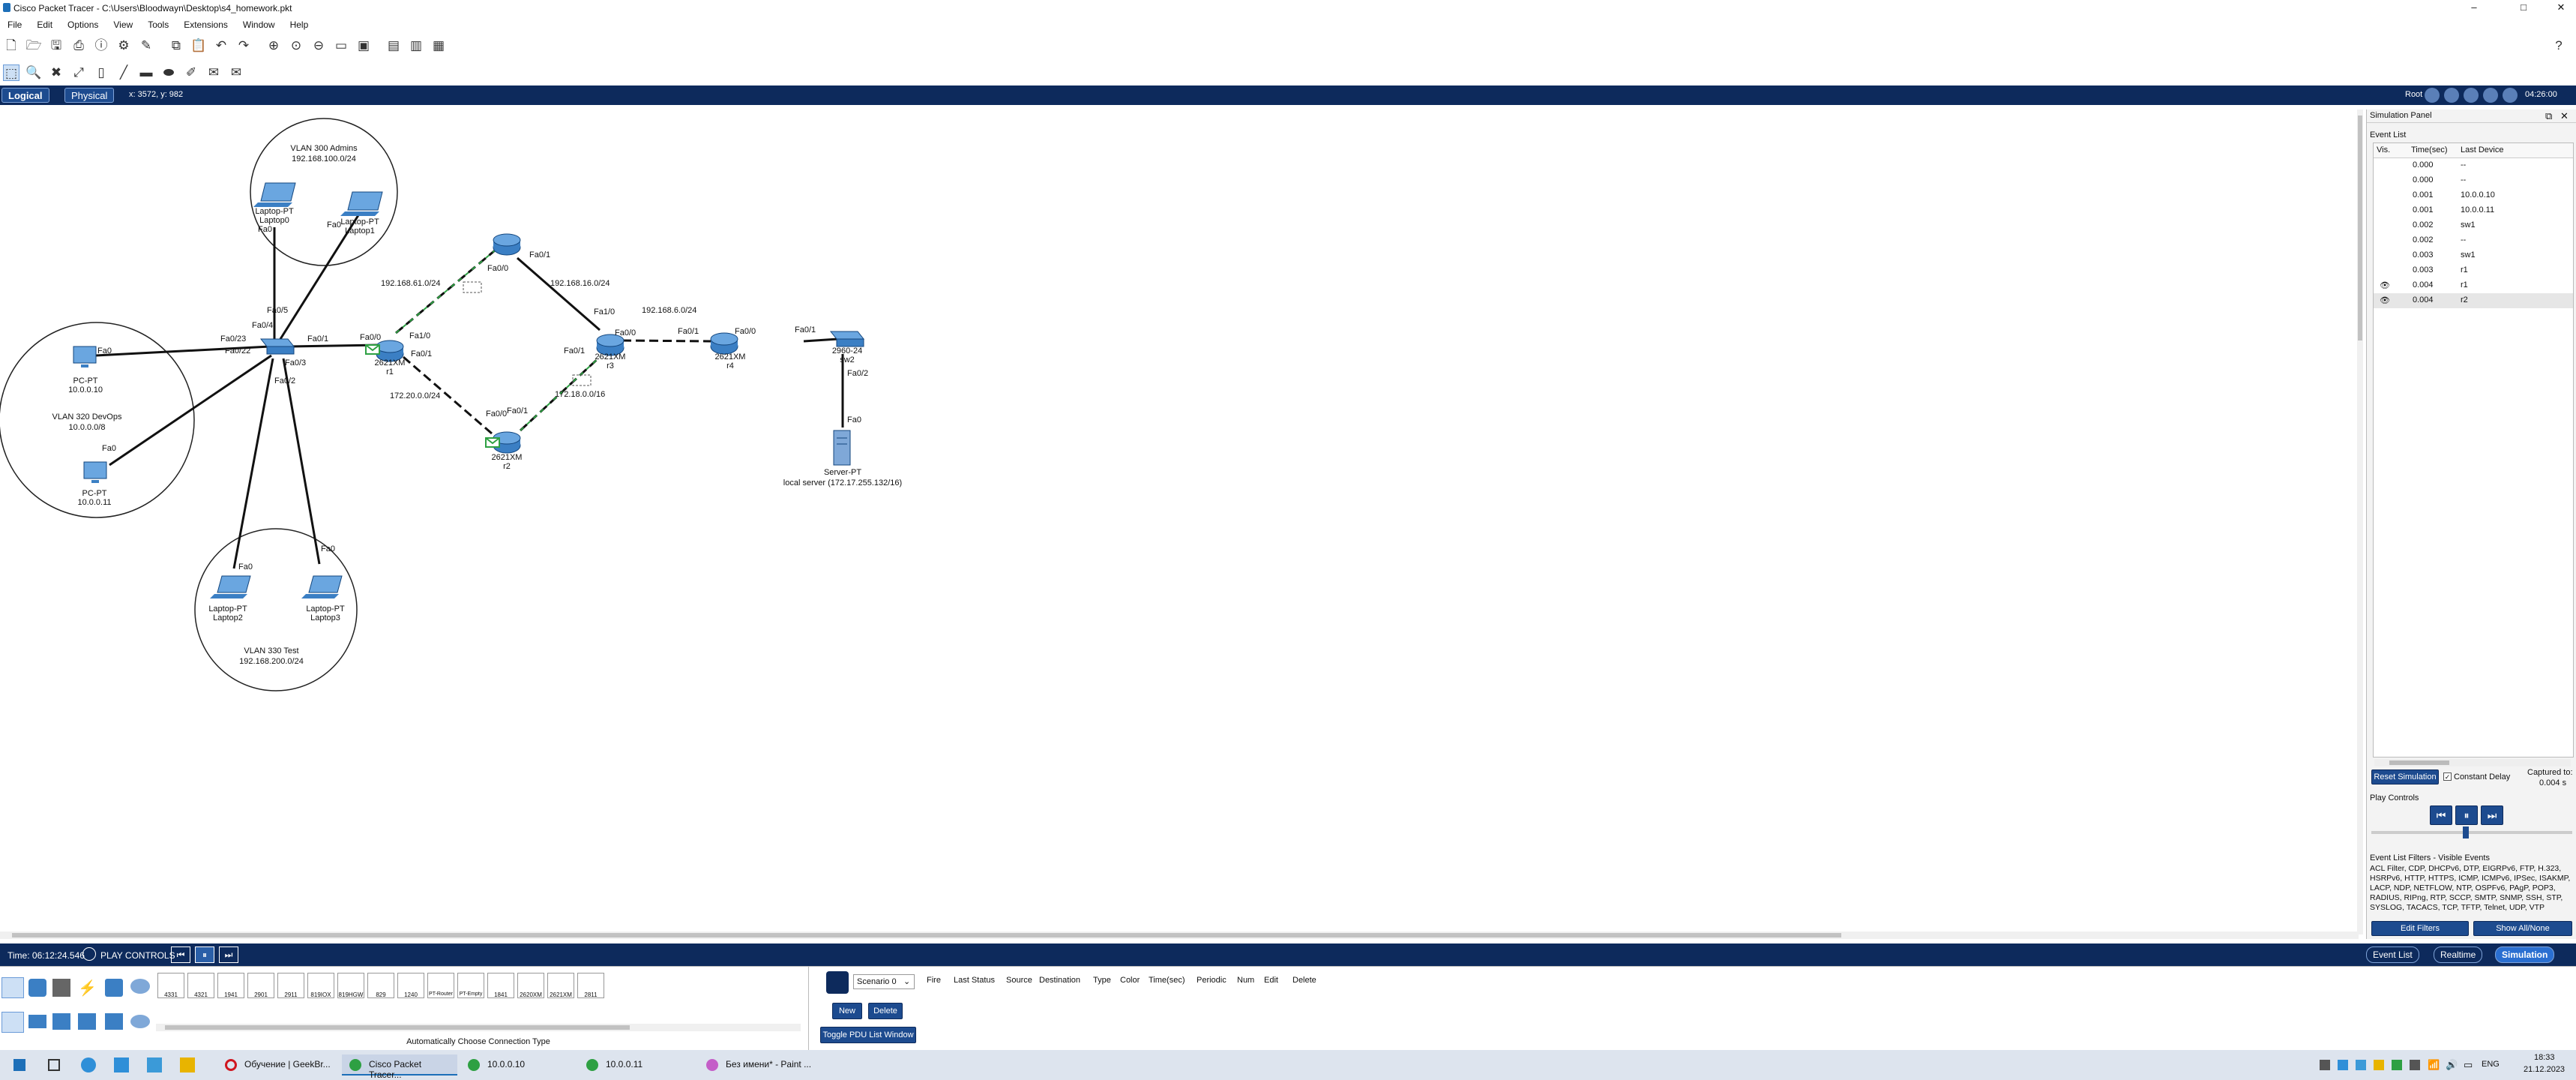  I want to click on model-strip-scrollbar, so click(479, 1027).